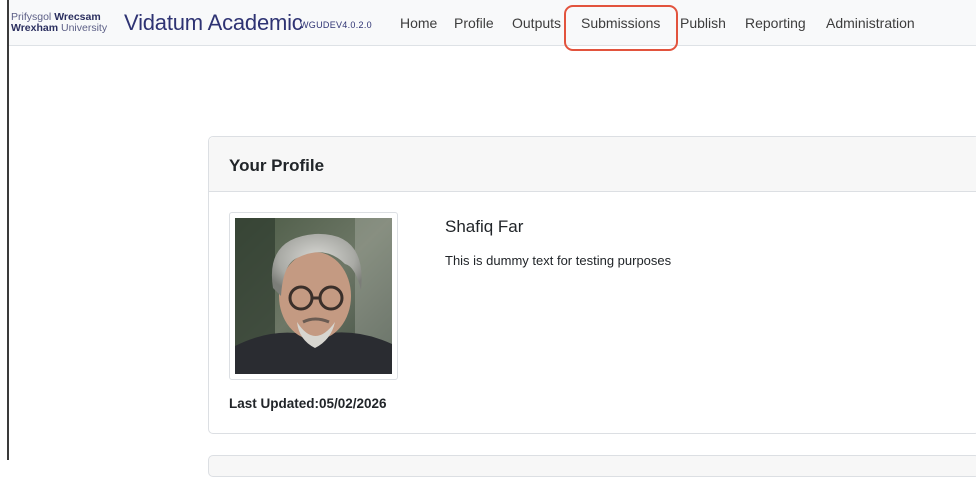  Describe the element at coordinates (870, 23) in the screenshot. I see `nav-administration: Administration` at that location.